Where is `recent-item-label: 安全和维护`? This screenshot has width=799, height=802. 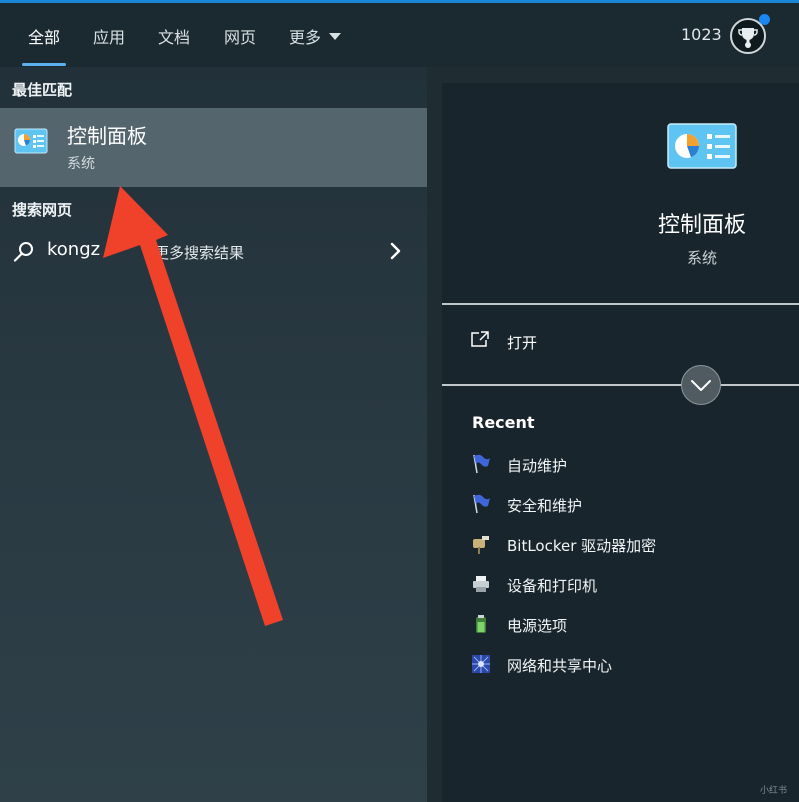
recent-item-label: 安全和维护 is located at coordinates (545, 506).